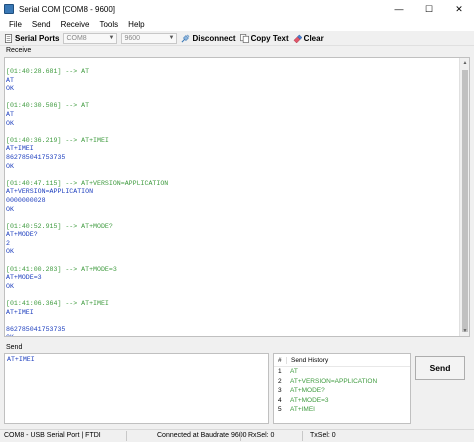 The height and width of the screenshot is (442, 474). I want to click on disconnect-button: Disconnect, so click(208, 38).